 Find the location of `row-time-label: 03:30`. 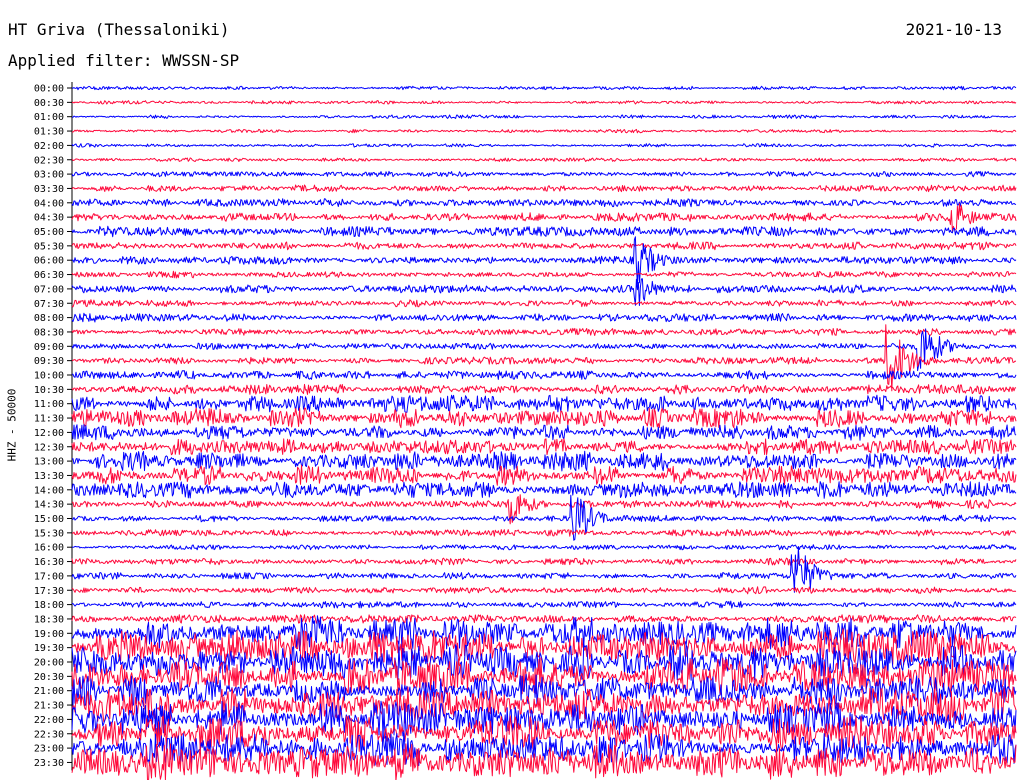

row-time-label: 03:30 is located at coordinates (49, 189).